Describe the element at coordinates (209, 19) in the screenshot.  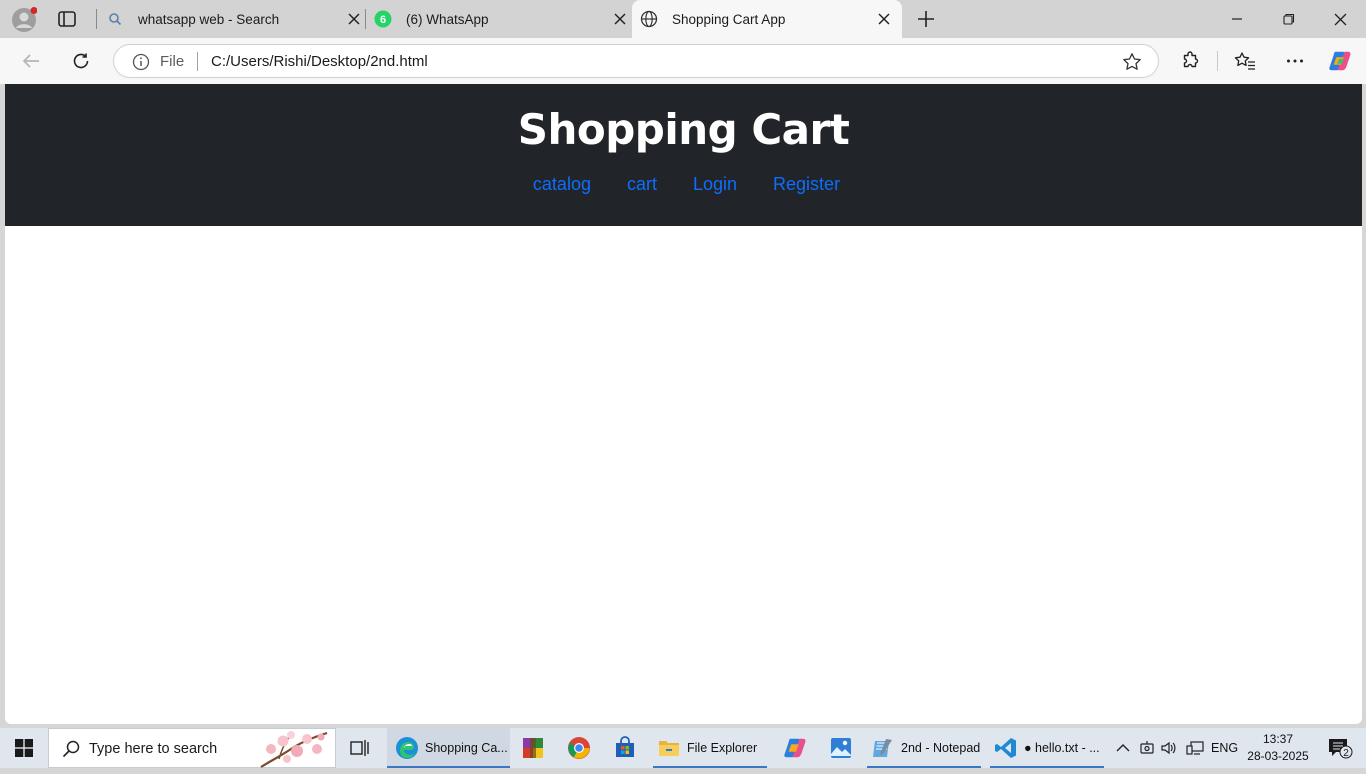
I see `tab-title: whatsapp web - Search` at that location.